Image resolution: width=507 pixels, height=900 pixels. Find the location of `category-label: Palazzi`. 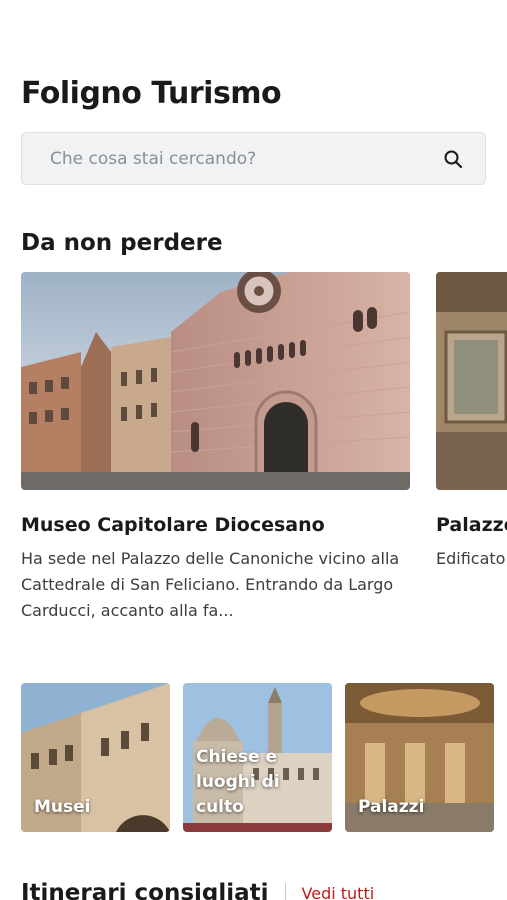

category-label: Palazzi is located at coordinates (391, 807).